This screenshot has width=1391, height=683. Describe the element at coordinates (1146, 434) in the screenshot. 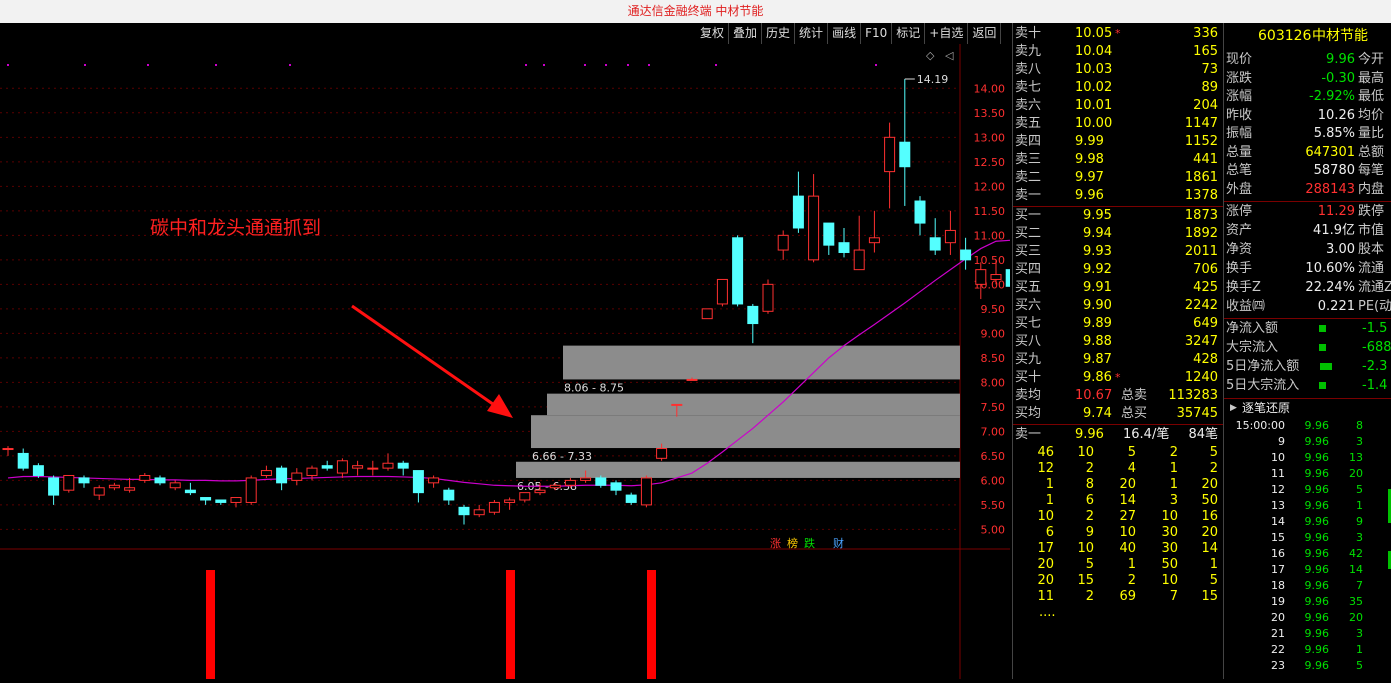

I see `queue-average: 16.4/笔` at that location.